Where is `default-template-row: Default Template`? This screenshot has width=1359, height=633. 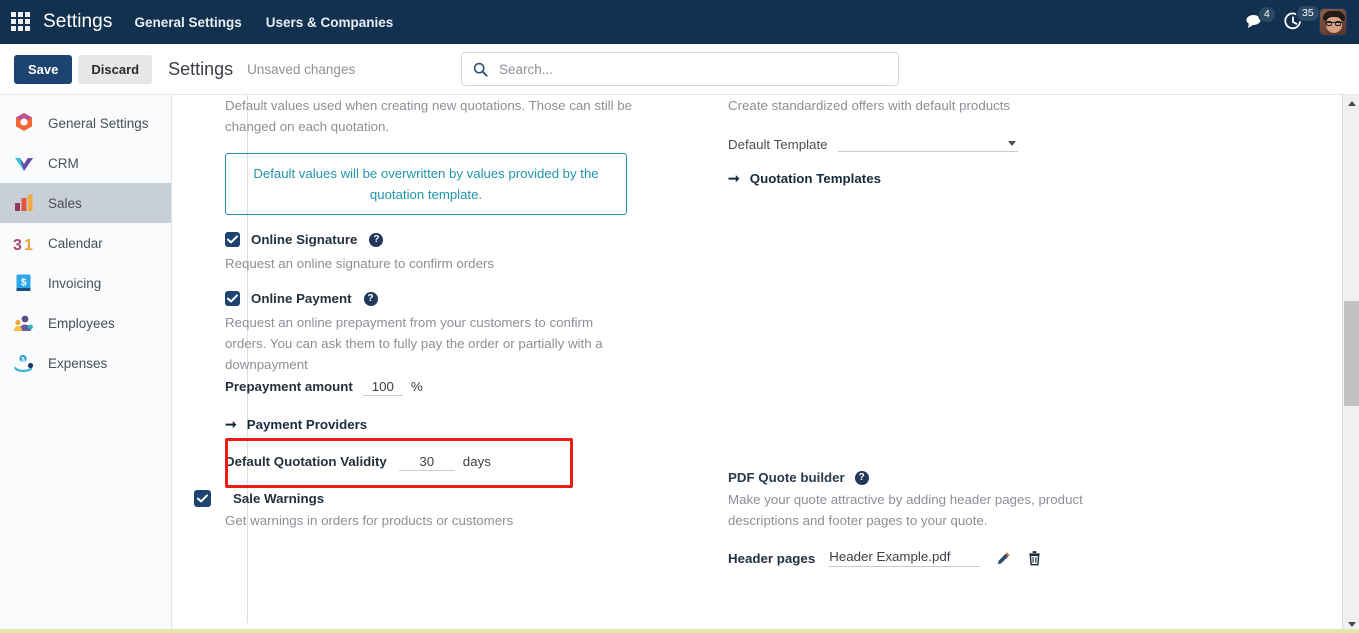
default-template-row: Default Template is located at coordinates (938, 142).